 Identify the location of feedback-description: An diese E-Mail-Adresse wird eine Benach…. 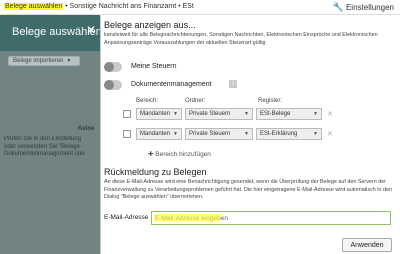
(248, 189).